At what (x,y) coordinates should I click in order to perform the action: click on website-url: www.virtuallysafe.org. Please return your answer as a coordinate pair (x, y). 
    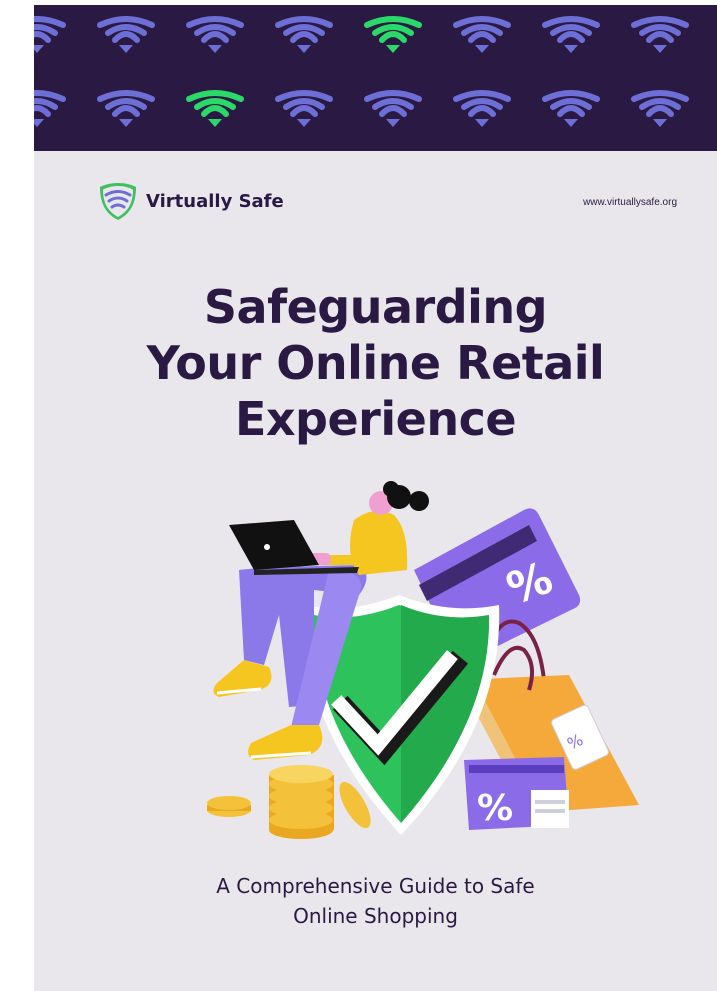
    Looking at the image, I should click on (630, 202).